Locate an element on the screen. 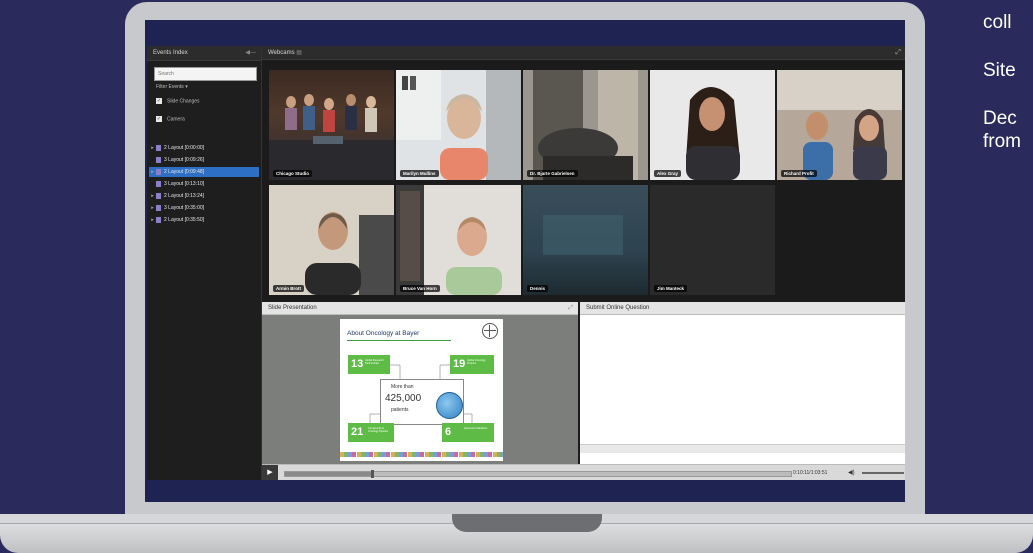 This screenshot has width=1033, height=553. events-index-title: Events Index is located at coordinates (170, 53).